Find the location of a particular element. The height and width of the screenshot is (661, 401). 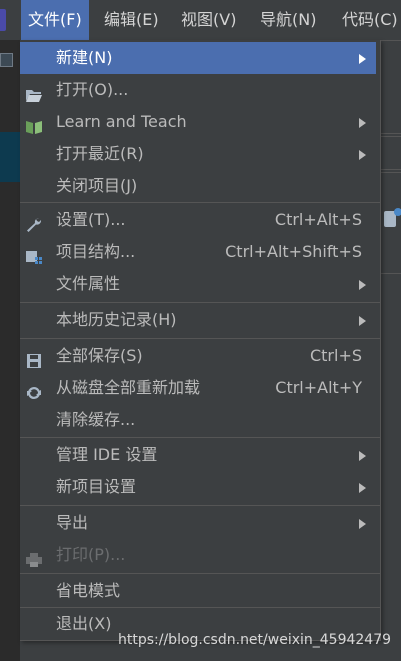

menu-item-power-save-mode: 省电模式 is located at coordinates (198, 591).